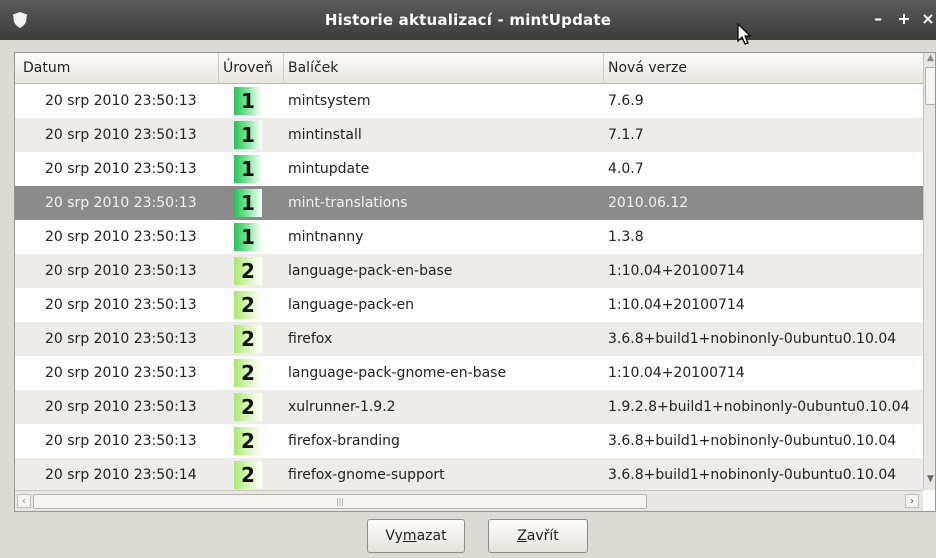 The image size is (936, 558). I want to click on scroll-up-icon: ▲, so click(929, 60).